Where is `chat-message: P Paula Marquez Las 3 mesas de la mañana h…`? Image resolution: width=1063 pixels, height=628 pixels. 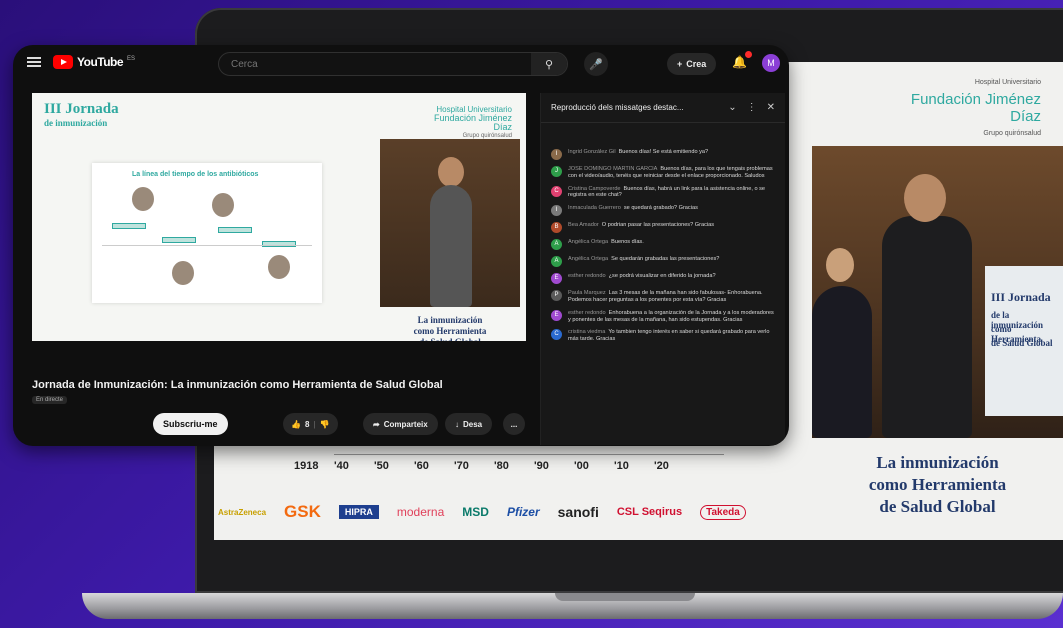 chat-message: P Paula Marquez Las 3 mesas de la mañana h… is located at coordinates (664, 297).